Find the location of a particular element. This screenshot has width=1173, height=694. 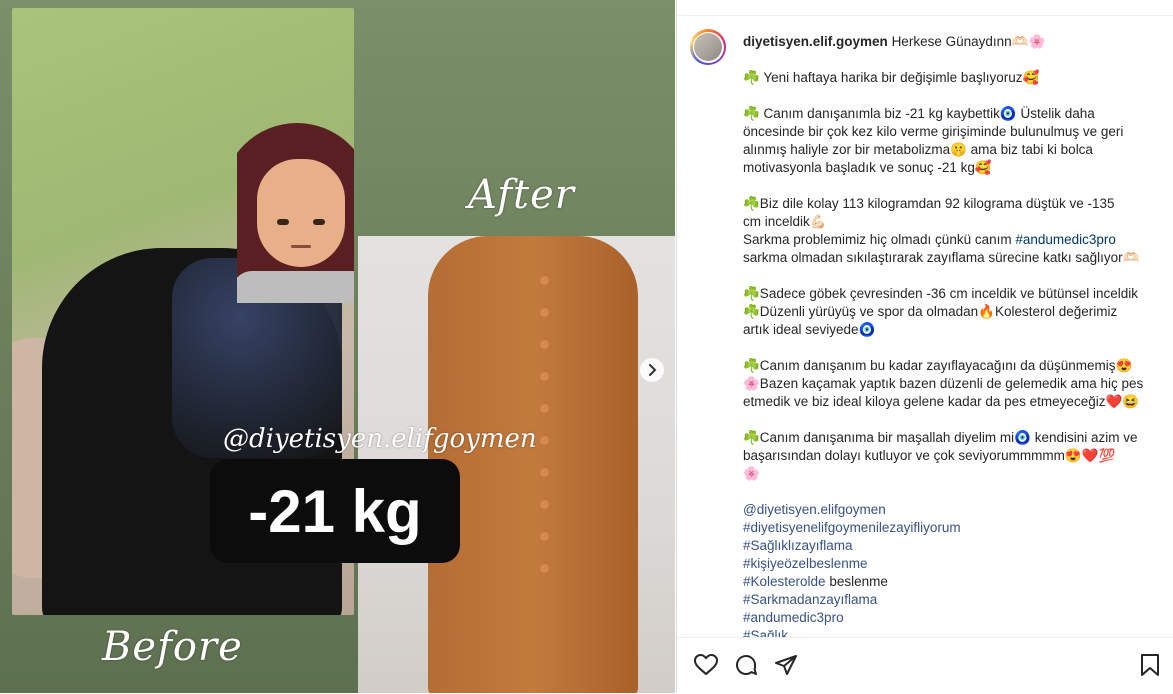

before-label: Before is located at coordinates (172, 647).